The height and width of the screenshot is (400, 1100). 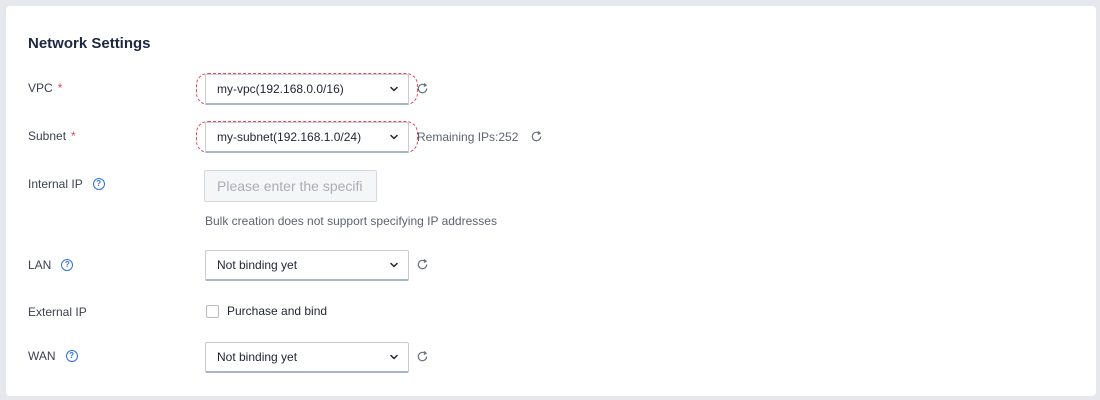 I want to click on section-title: Network Settings, so click(x=89, y=43).